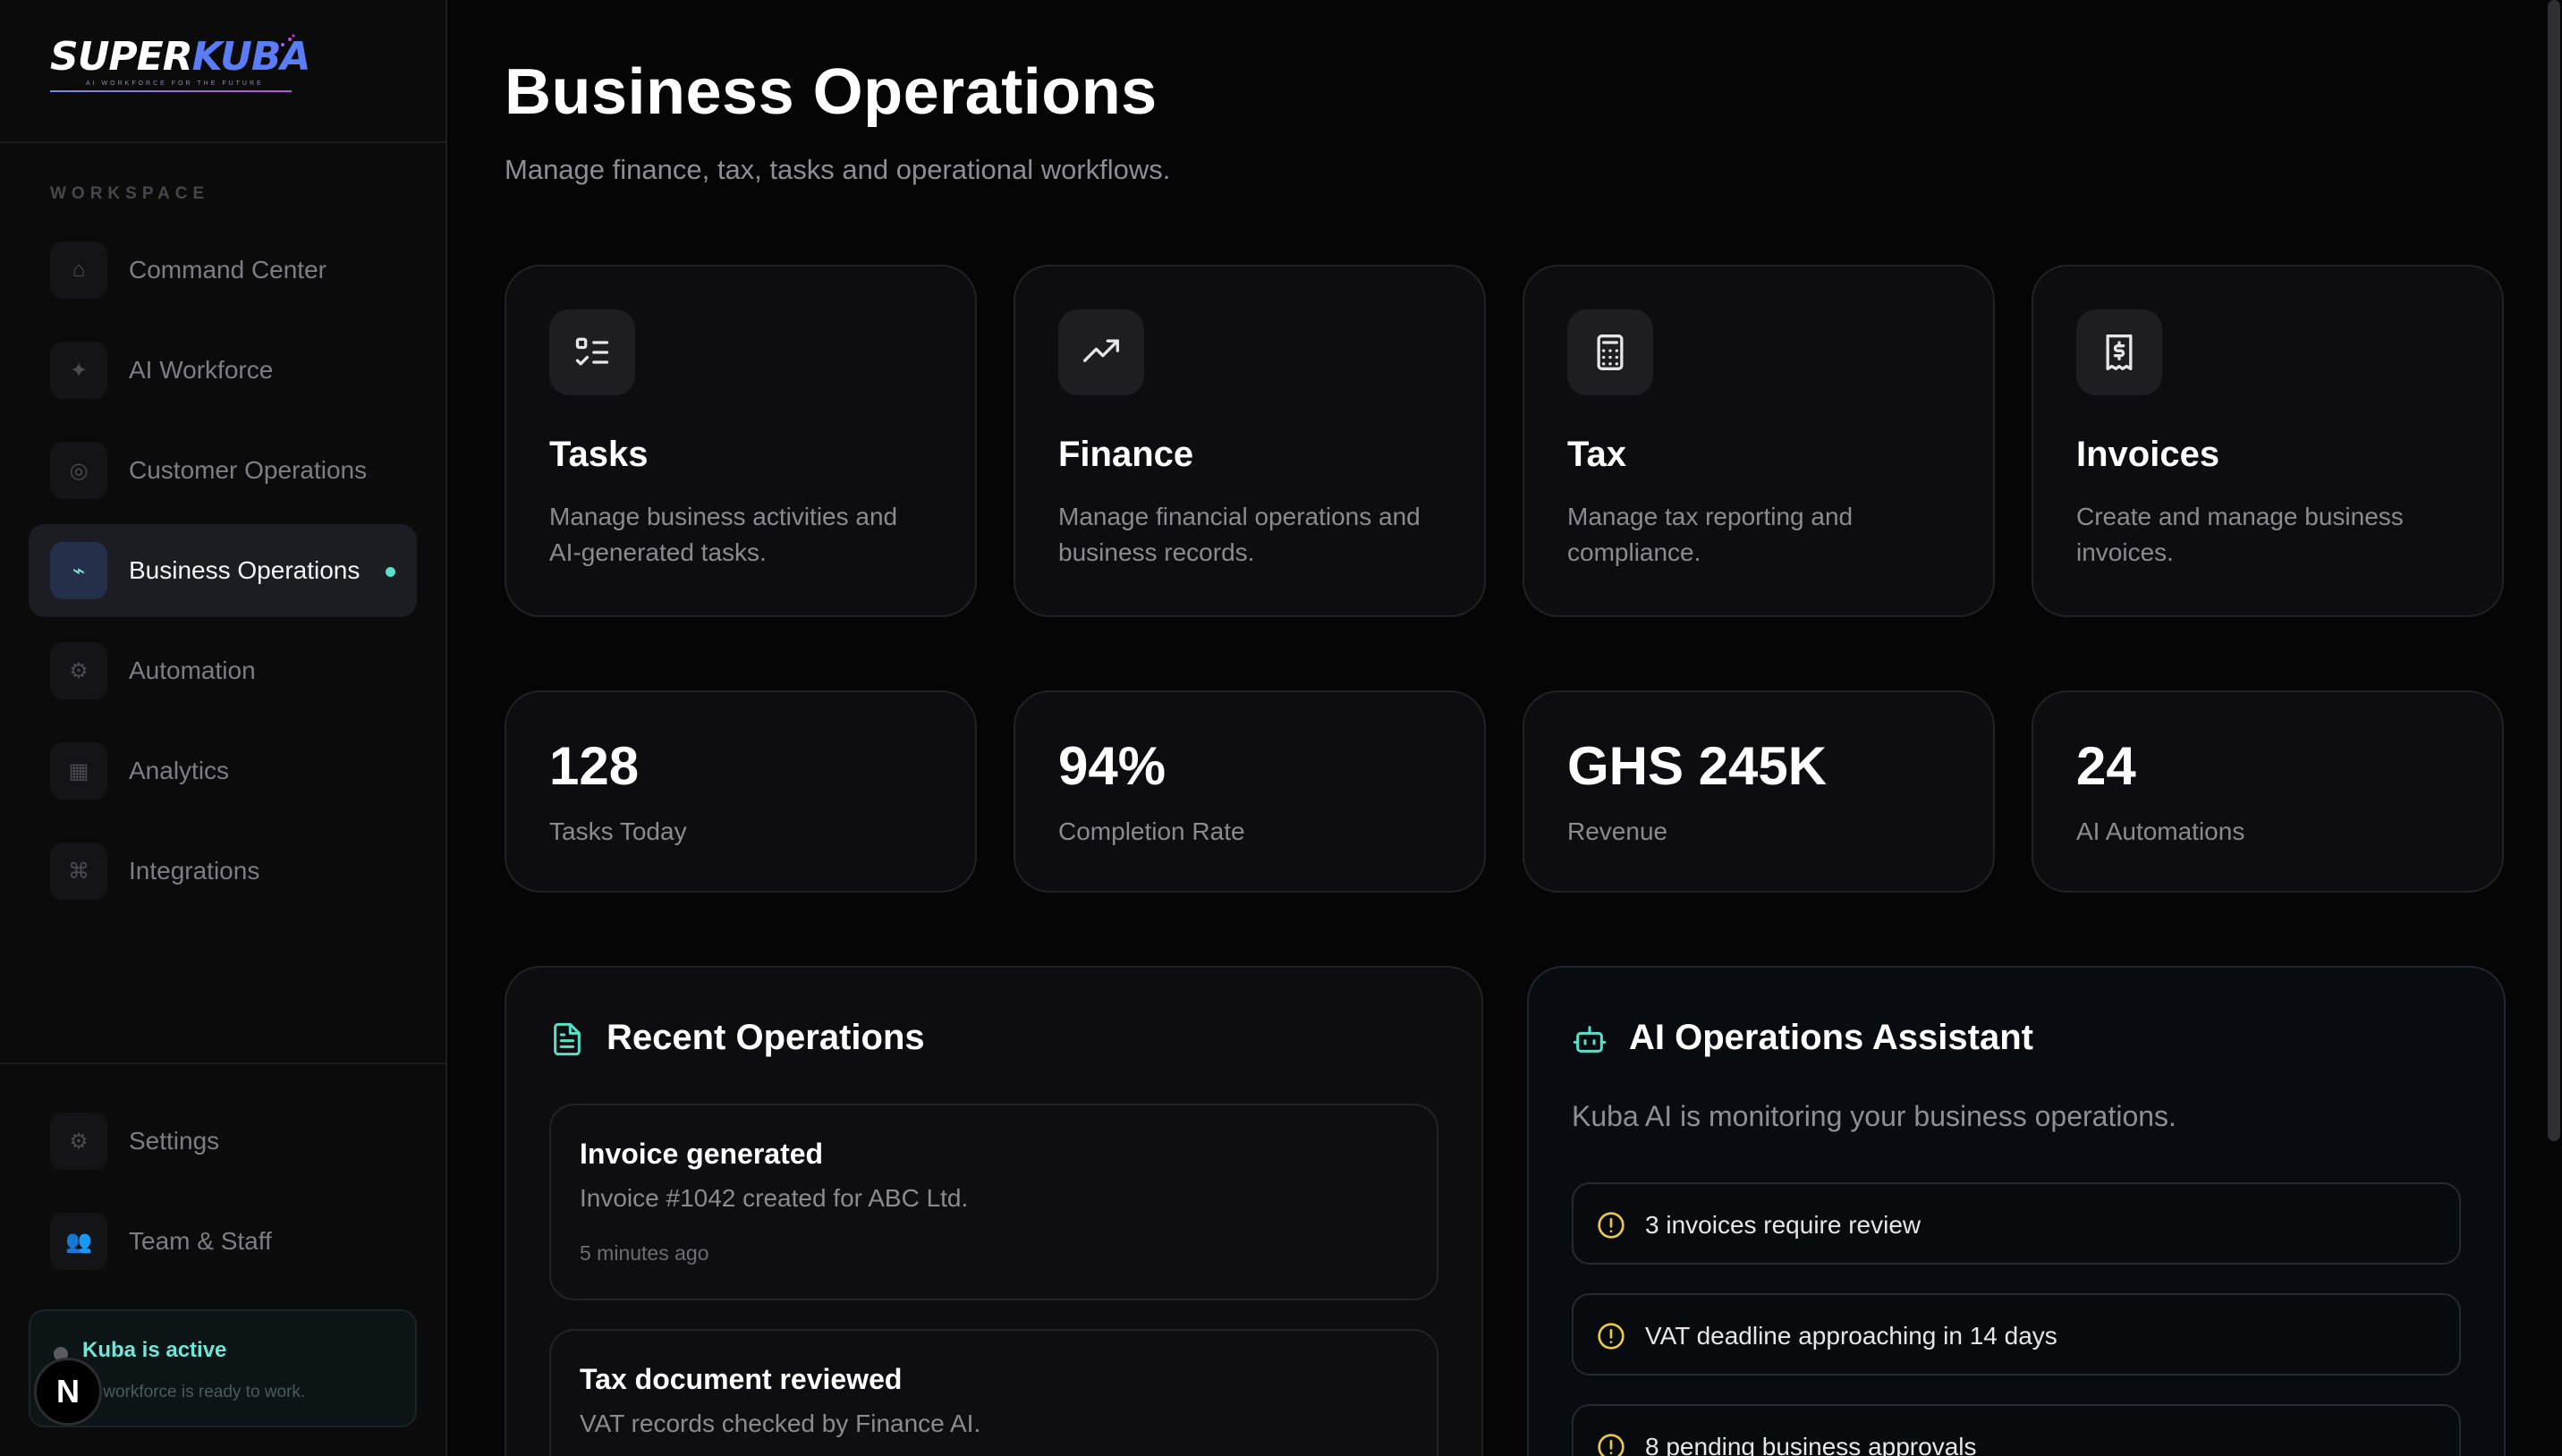 Image resolution: width=2562 pixels, height=1456 pixels. What do you see at coordinates (2554, 570) in the screenshot?
I see `page-scrollbar` at bounding box center [2554, 570].